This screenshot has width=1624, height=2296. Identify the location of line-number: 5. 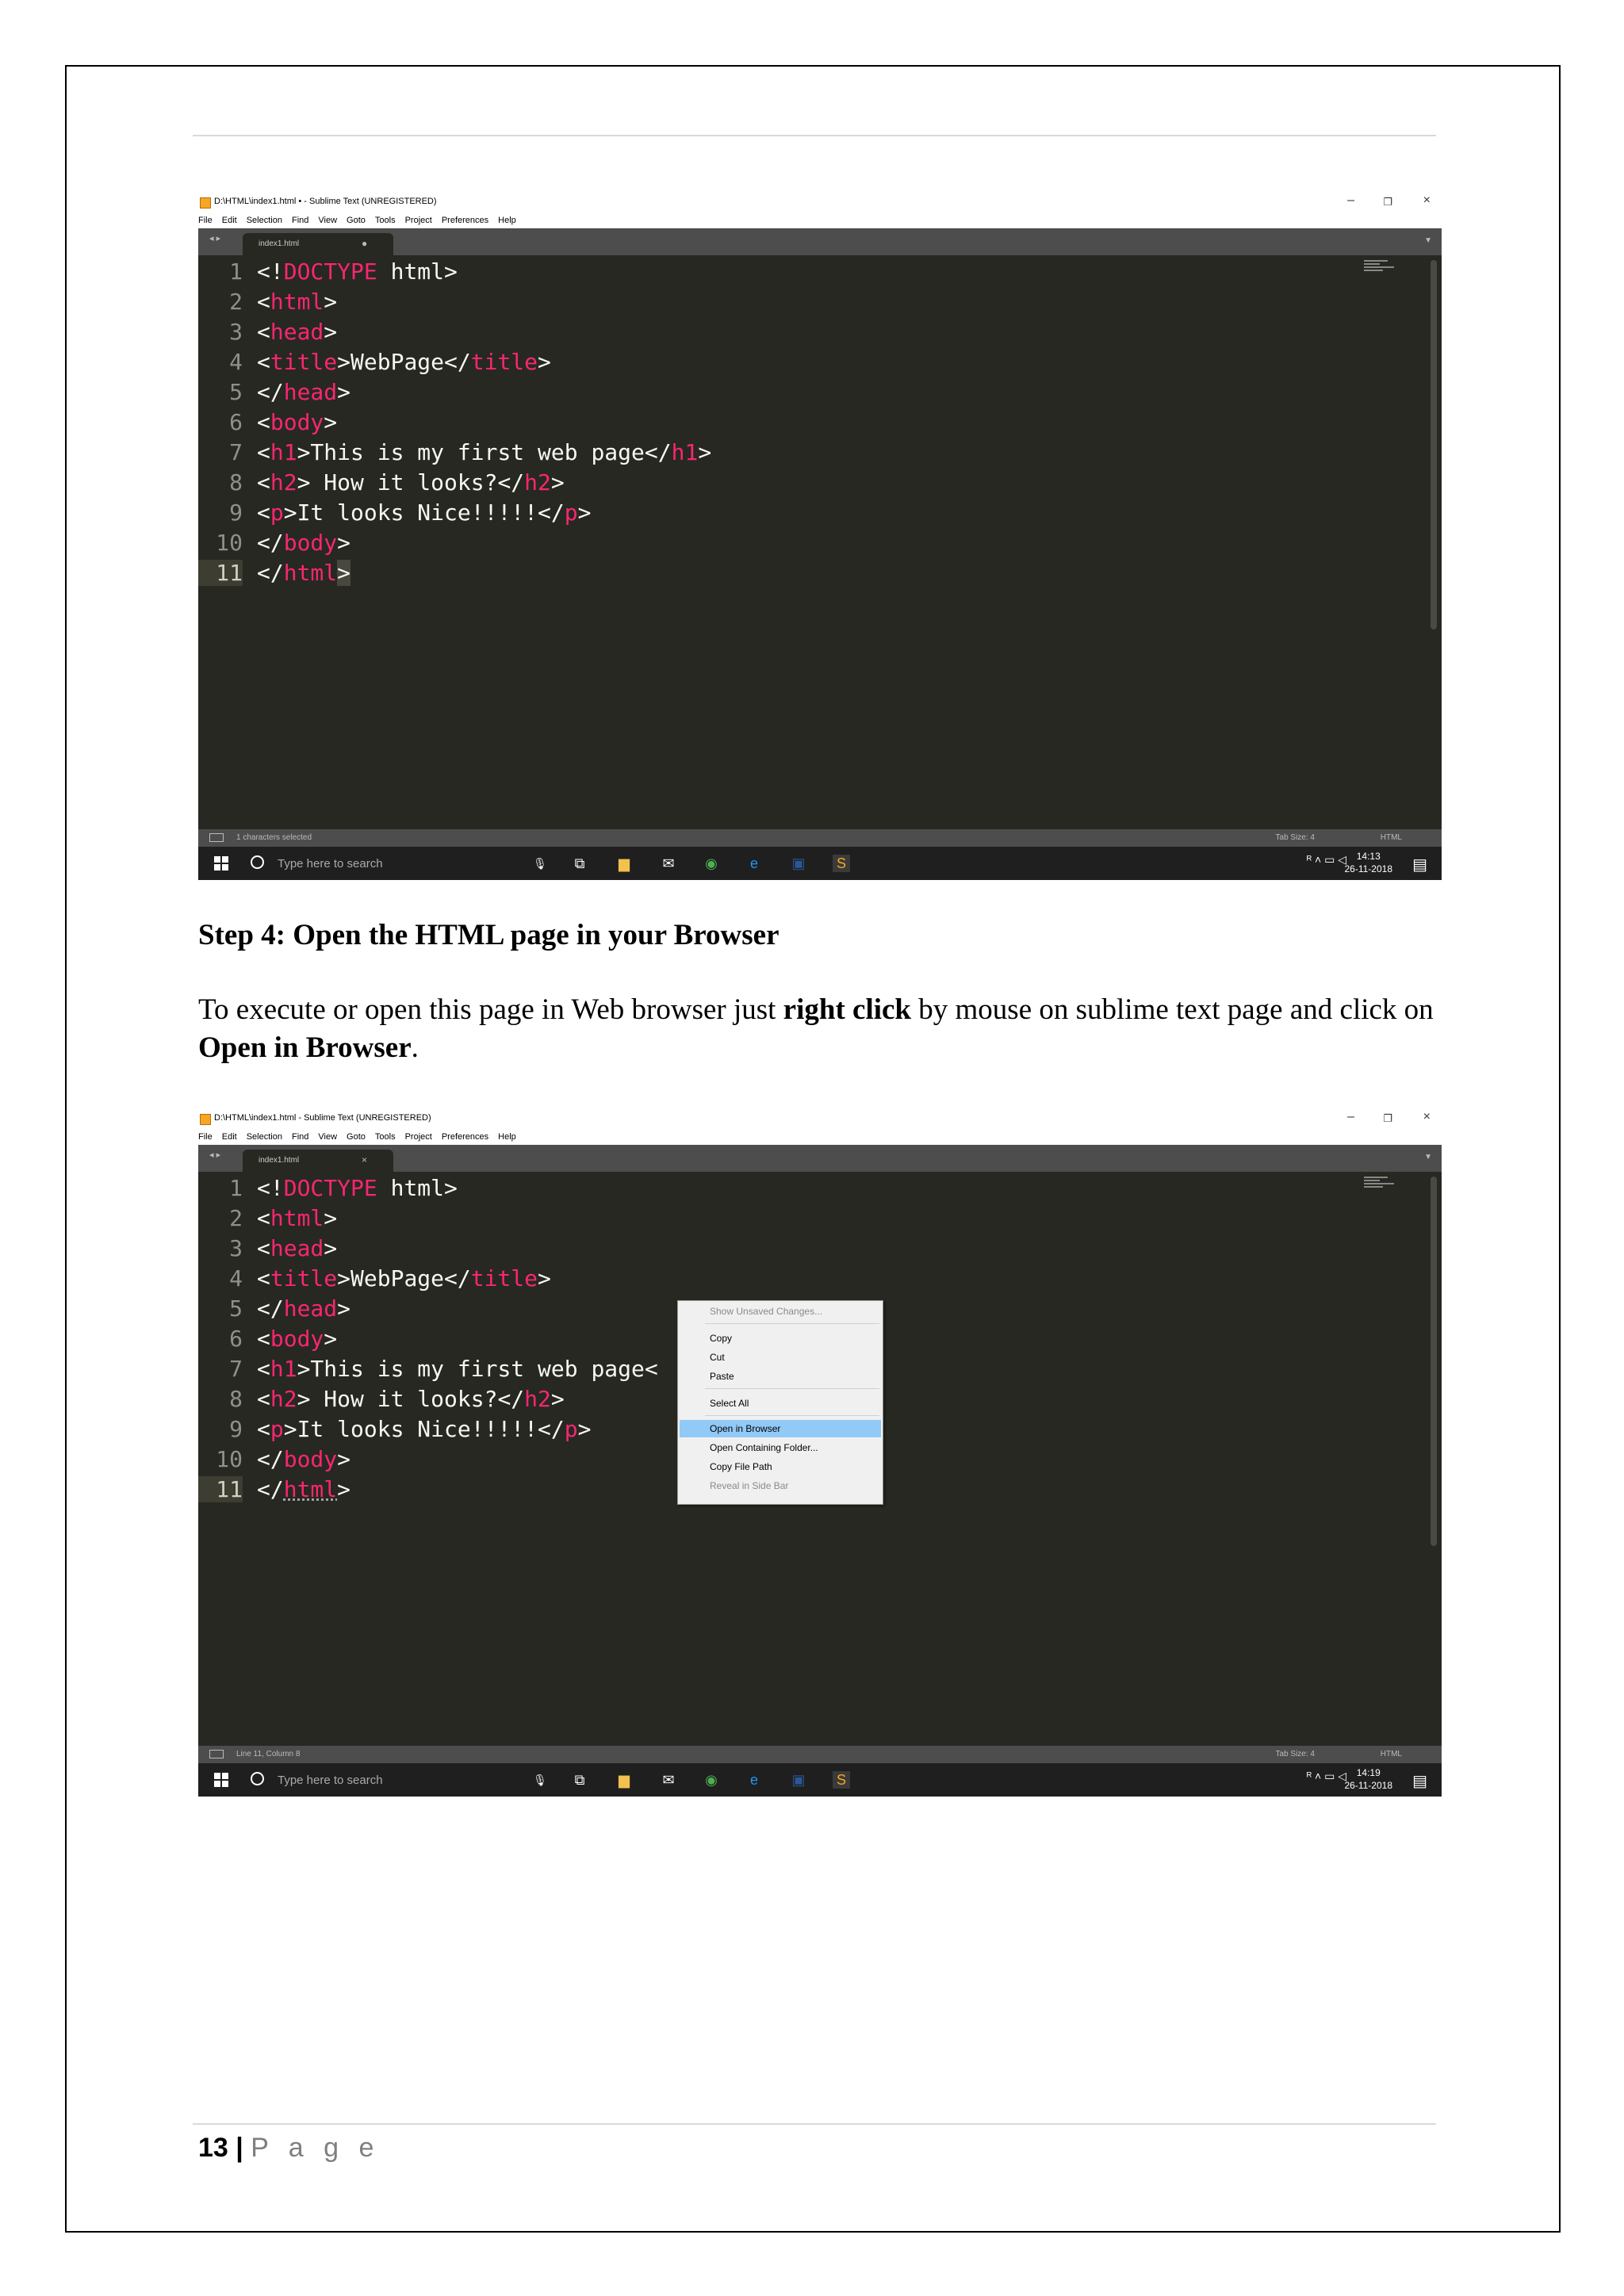
(236, 1309).